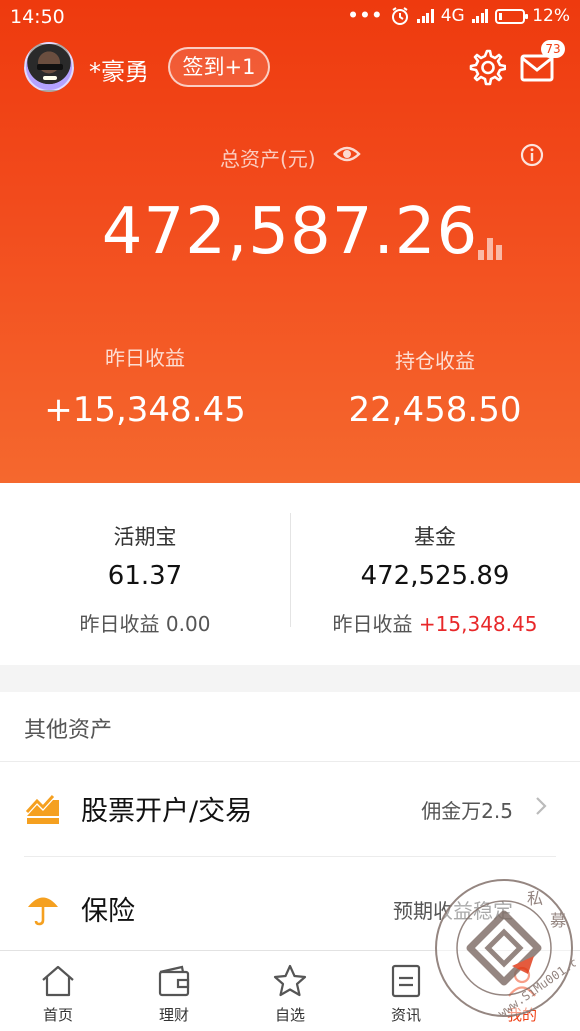  What do you see at coordinates (145, 410) in the screenshot?
I see `yesterday-income-value: +15,348.45` at bounding box center [145, 410].